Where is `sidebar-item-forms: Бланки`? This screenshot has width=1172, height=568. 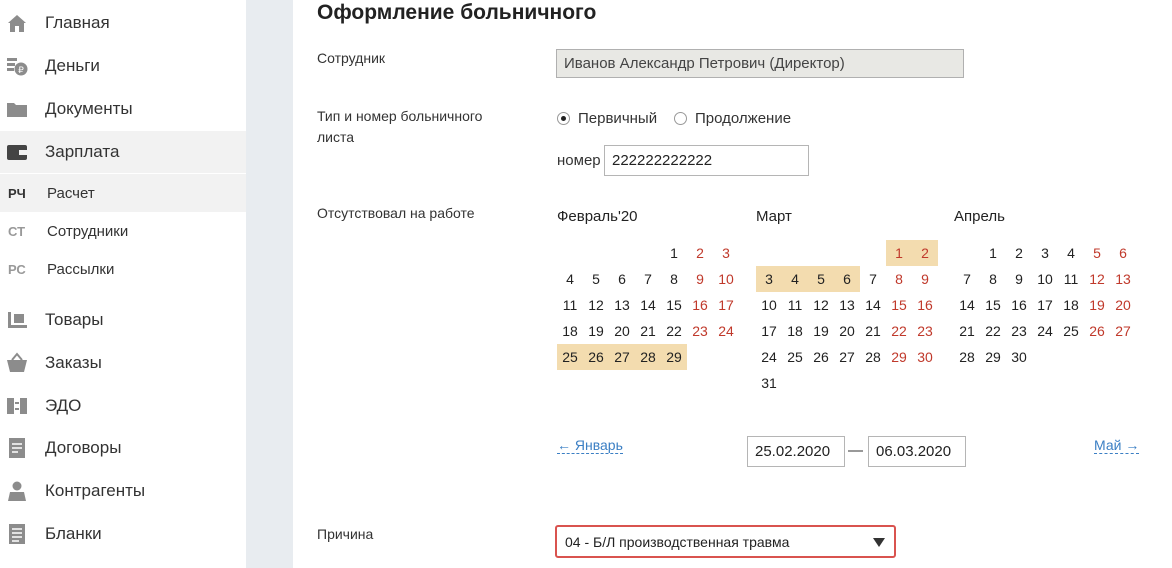 sidebar-item-forms: Бланки is located at coordinates (123, 534).